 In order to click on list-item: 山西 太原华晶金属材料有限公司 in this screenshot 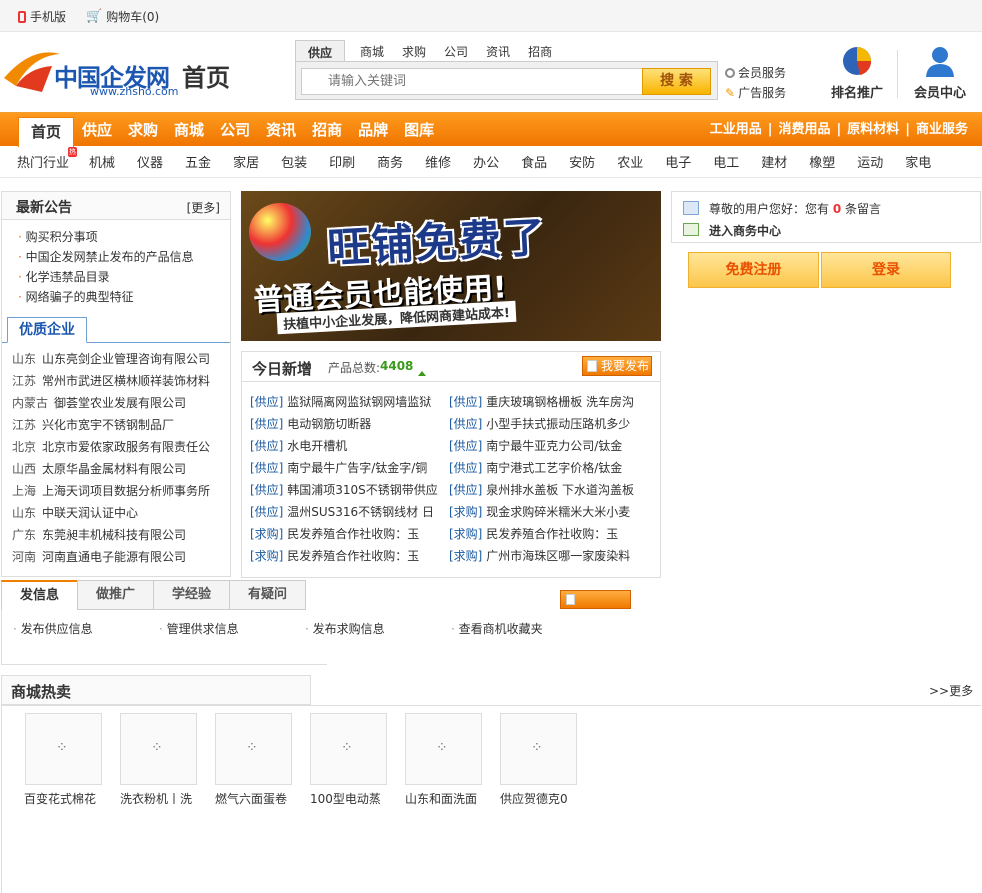, I will do `click(121, 469)`.